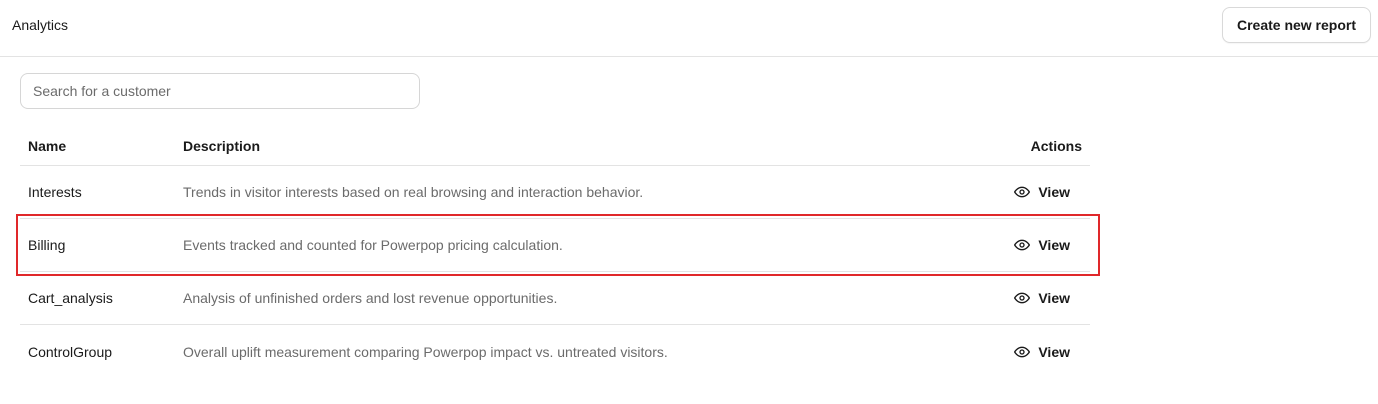 This screenshot has width=1378, height=404. I want to click on report-name: ControlGroup, so click(70, 351).